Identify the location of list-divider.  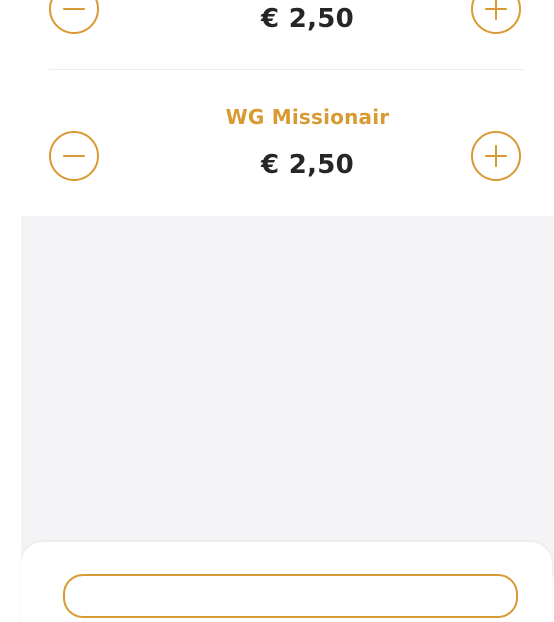
(287, 69).